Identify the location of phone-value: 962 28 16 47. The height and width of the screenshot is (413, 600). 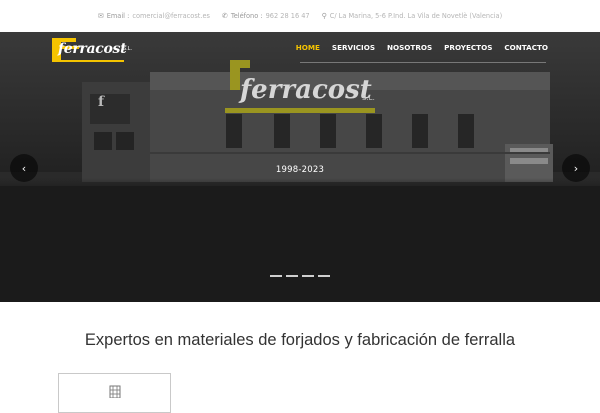
(288, 16).